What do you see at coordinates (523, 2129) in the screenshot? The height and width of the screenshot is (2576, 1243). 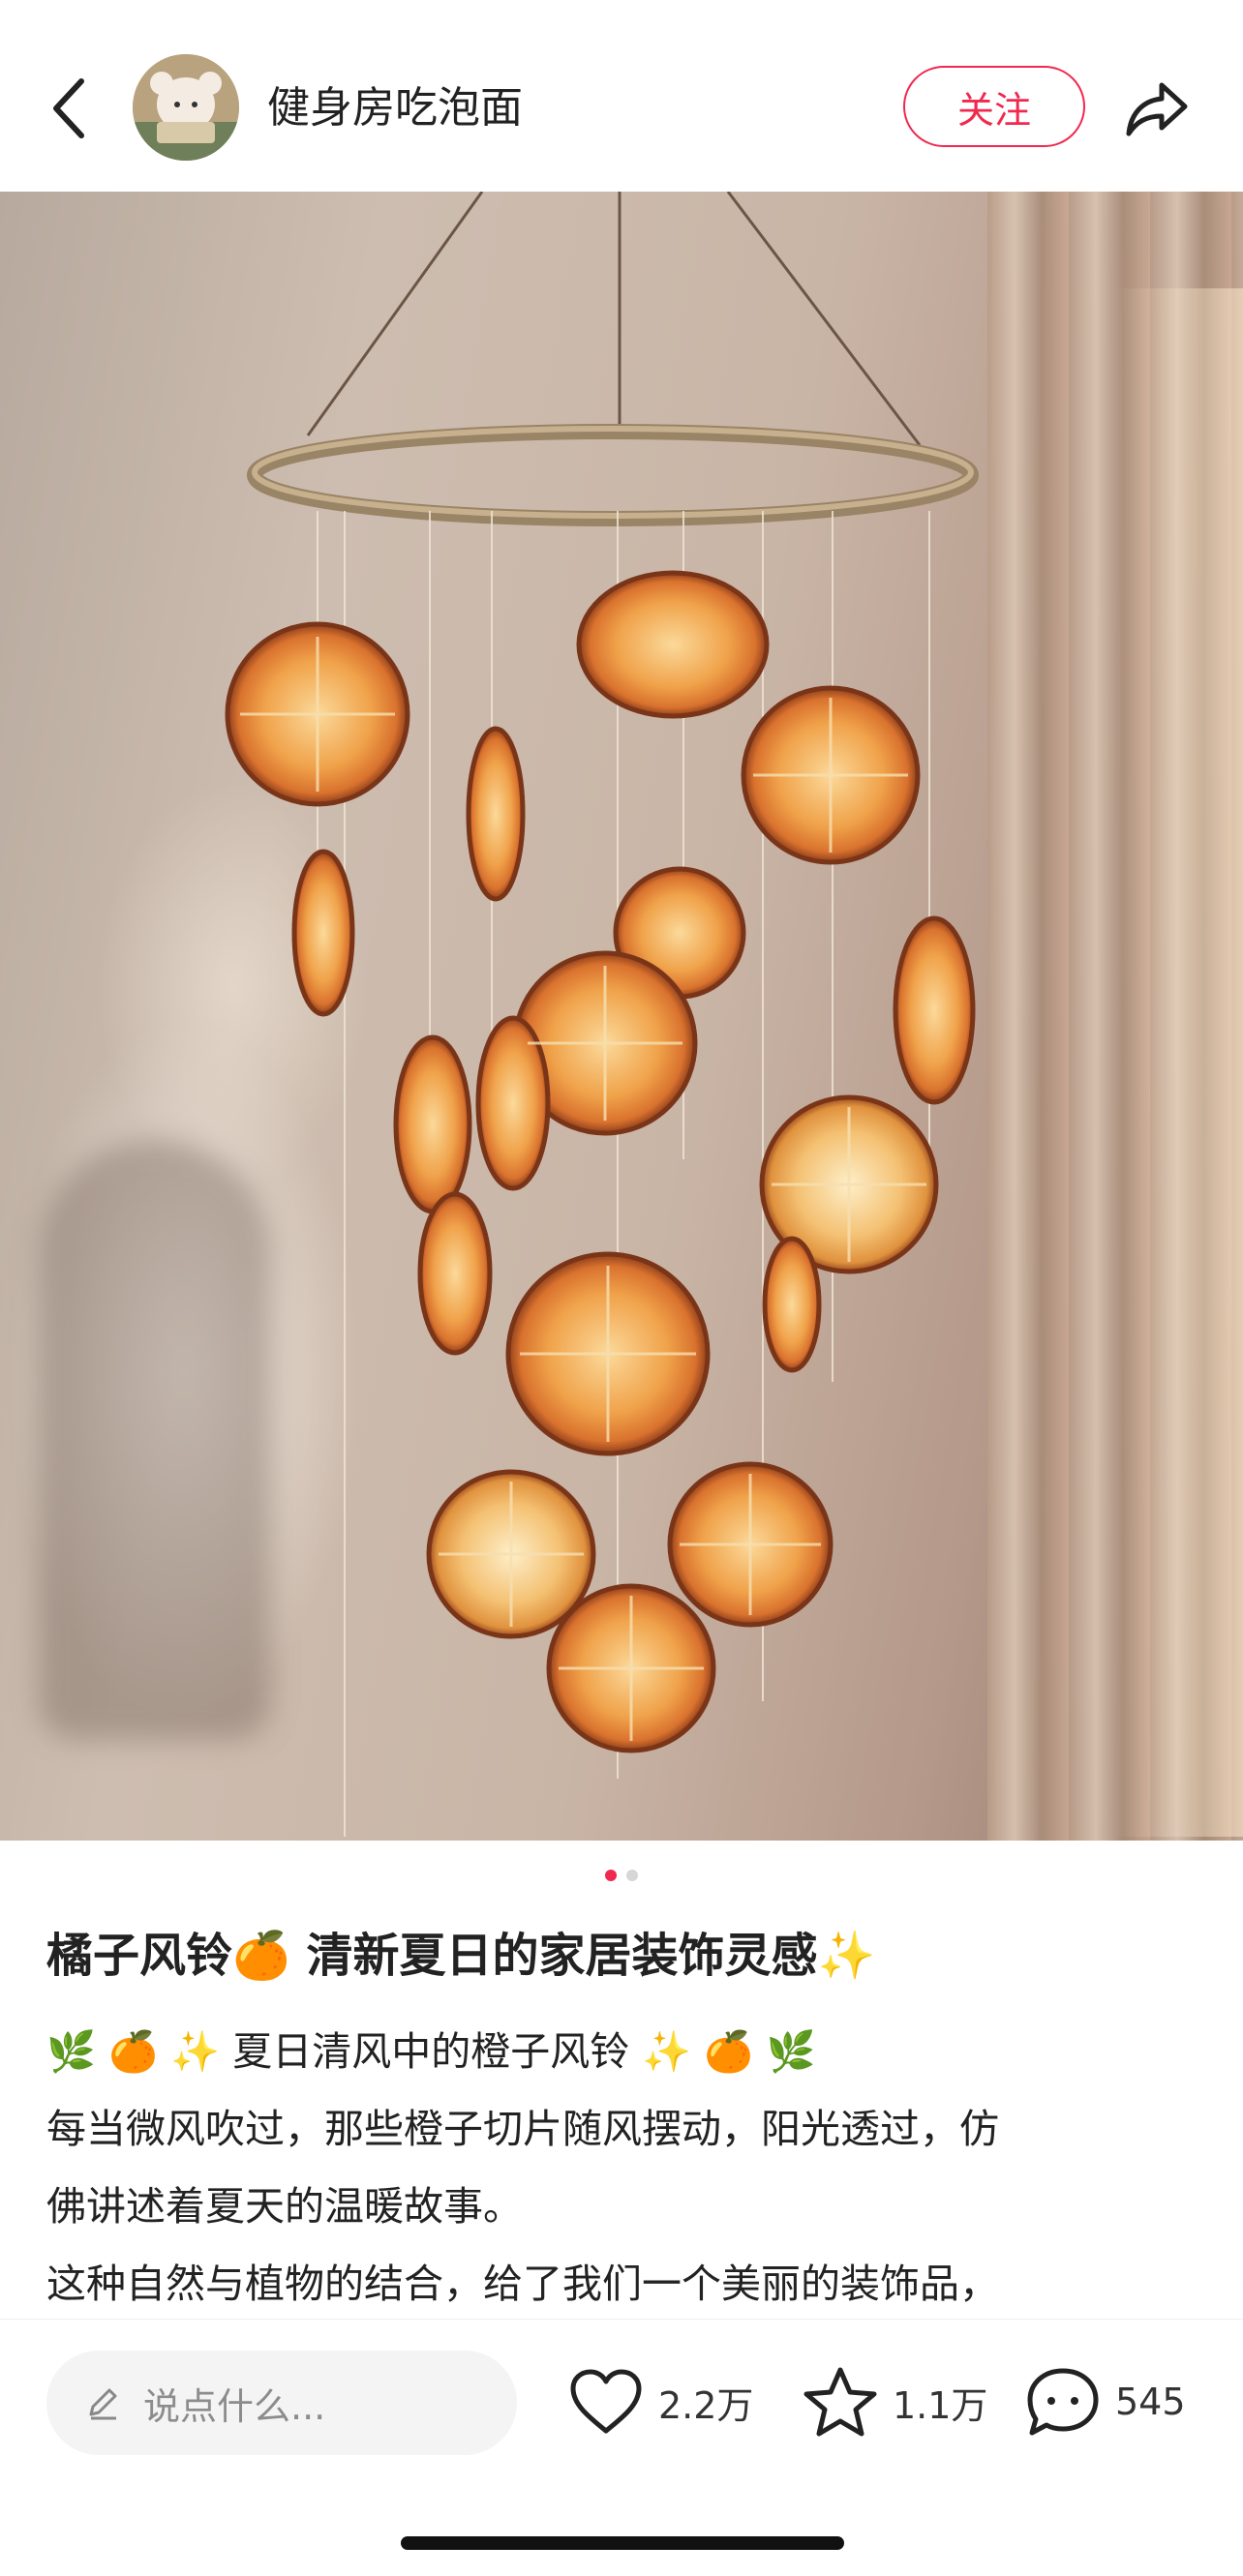 I see `post-line: 每当微风吹过，那些橙子切片随风摆动，阳光透过，仿` at bounding box center [523, 2129].